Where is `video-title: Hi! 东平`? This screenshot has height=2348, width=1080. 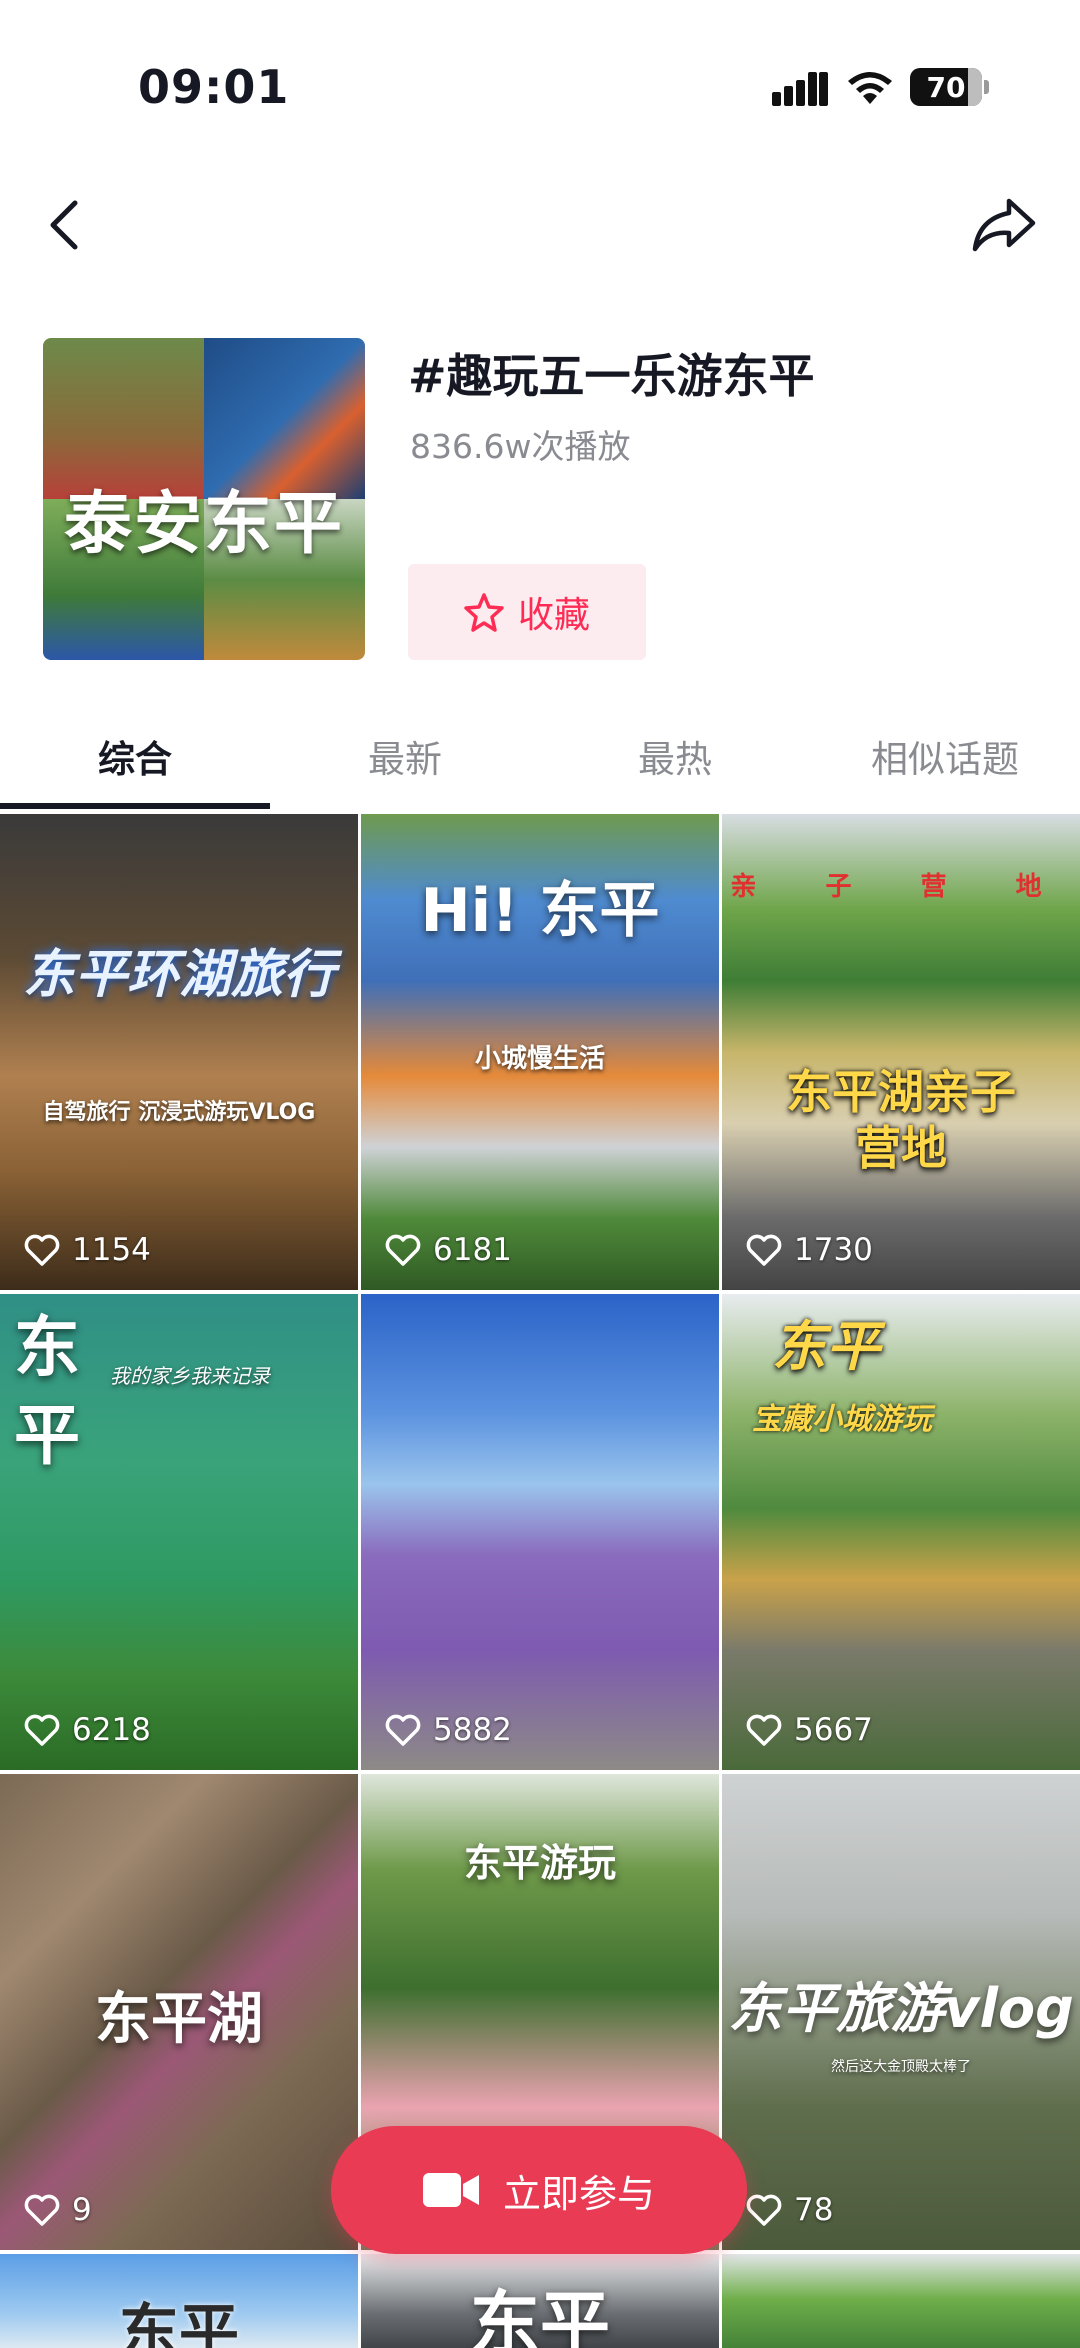 video-title: Hi! 东平 is located at coordinates (540, 911).